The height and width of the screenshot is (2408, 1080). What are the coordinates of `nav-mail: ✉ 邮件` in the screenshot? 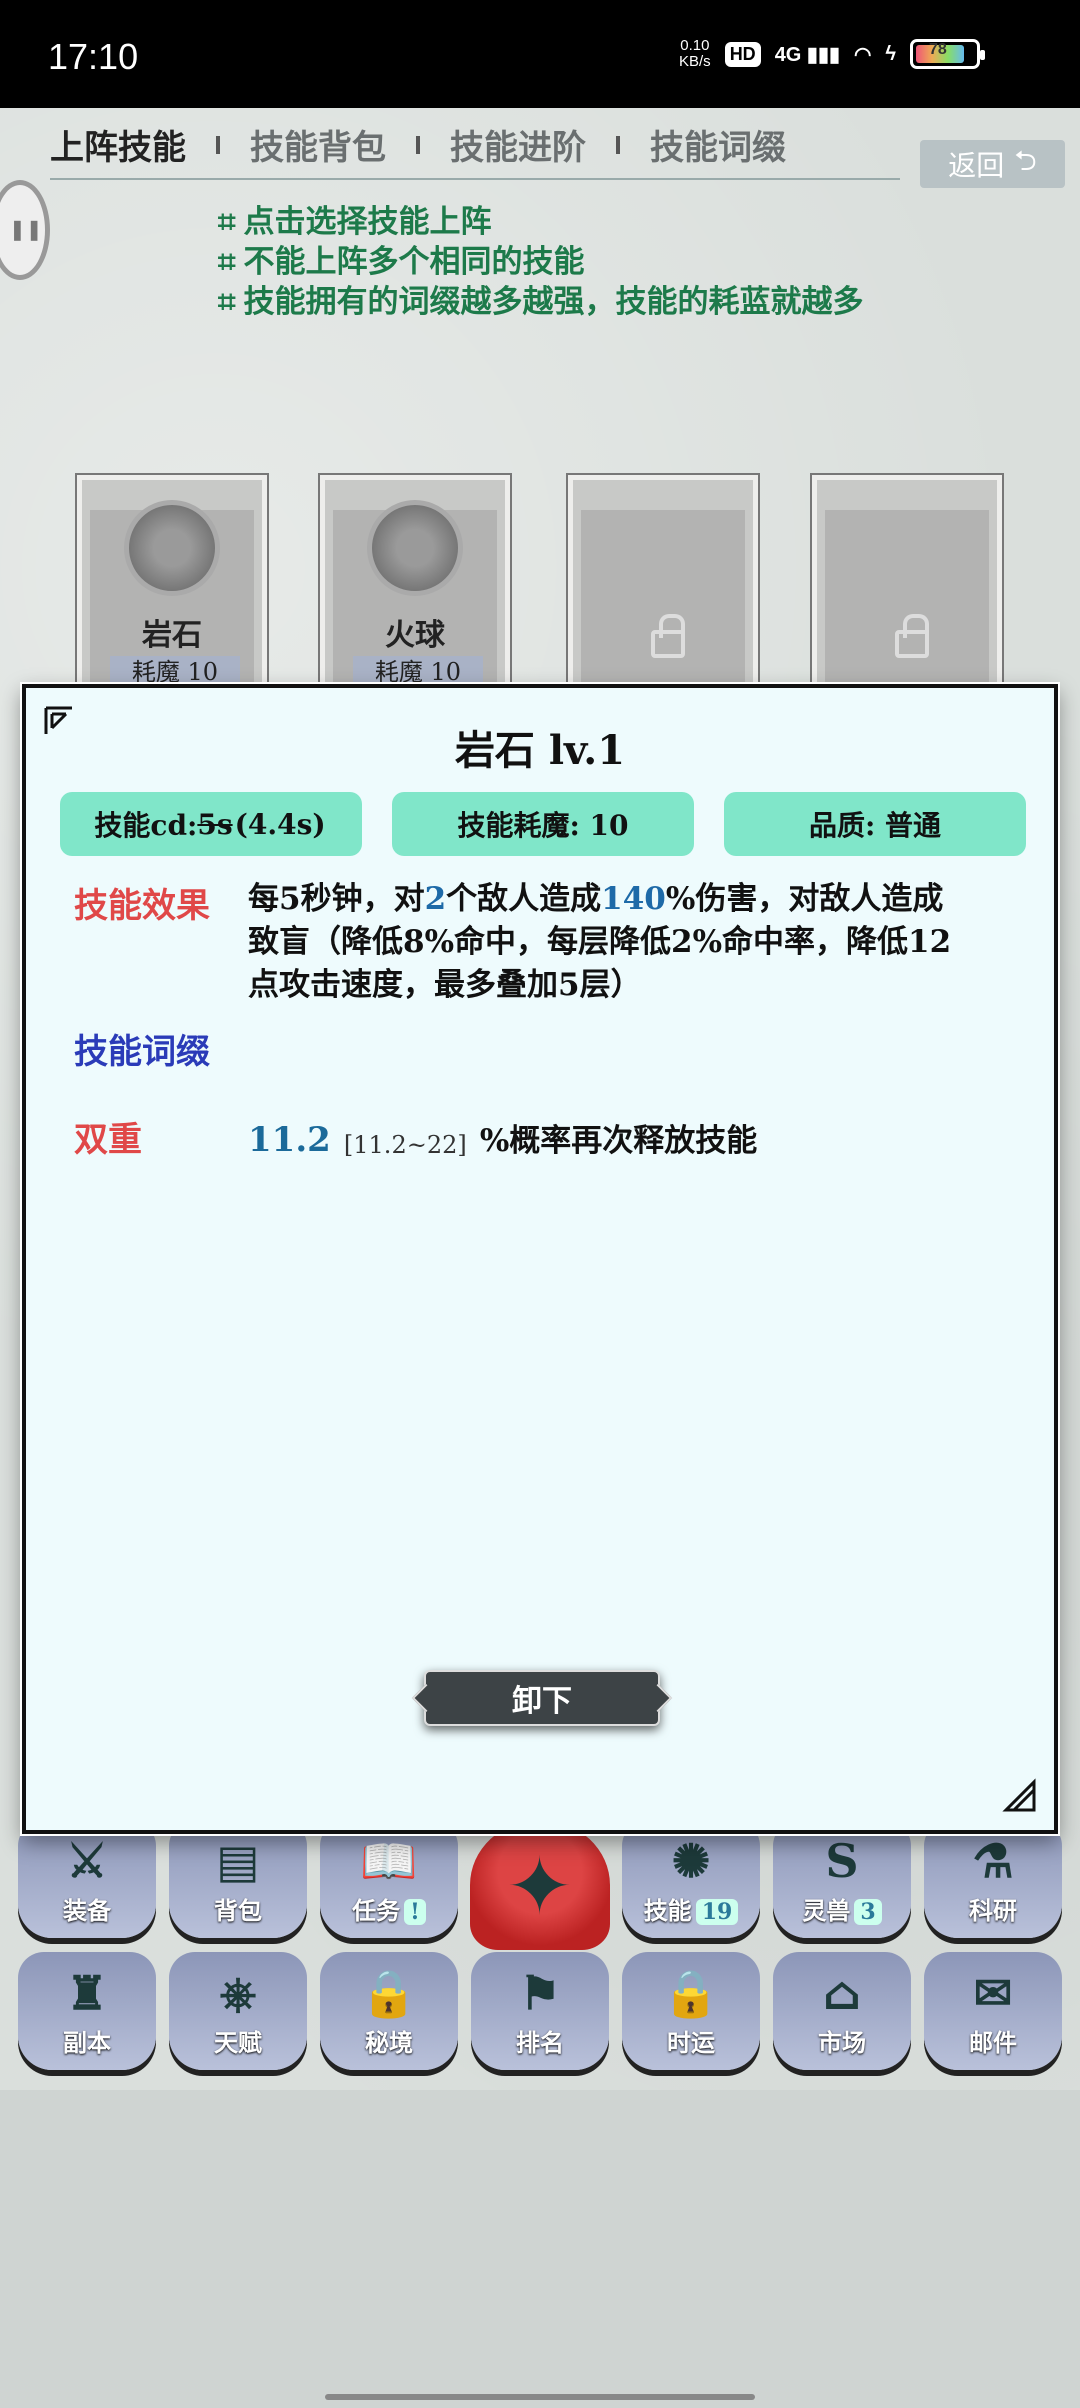 It's located at (993, 2011).